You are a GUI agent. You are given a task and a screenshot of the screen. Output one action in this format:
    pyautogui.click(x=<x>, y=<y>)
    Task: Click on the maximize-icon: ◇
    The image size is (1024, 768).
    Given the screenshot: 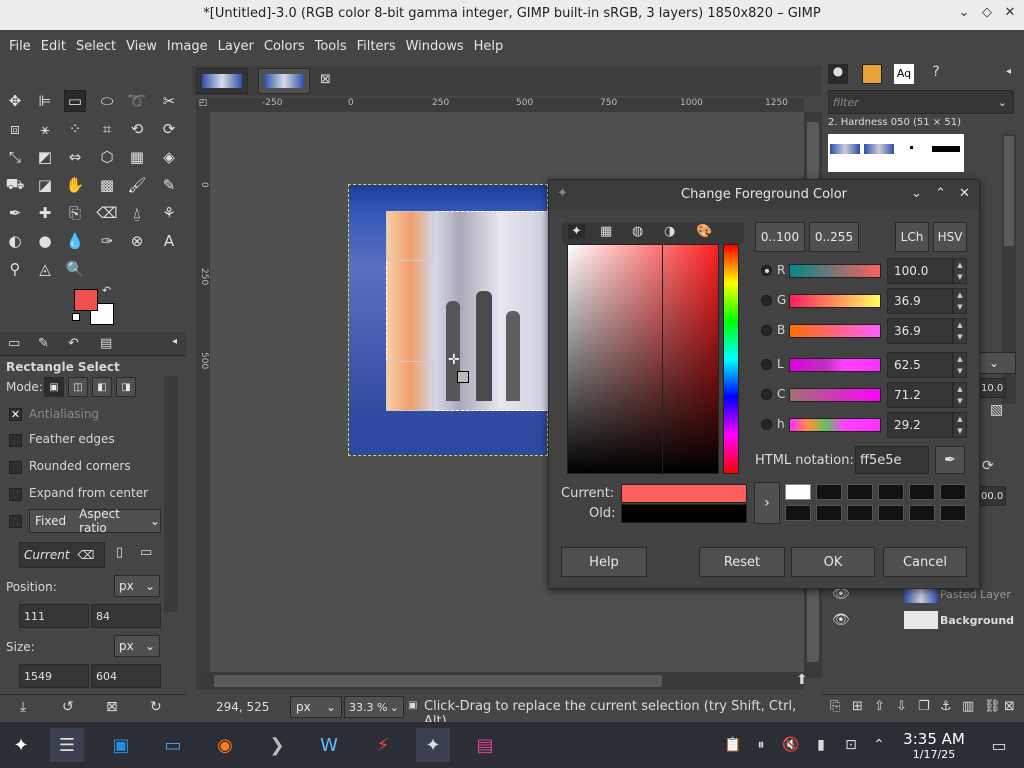 What is the action you would take?
    pyautogui.click(x=987, y=15)
    